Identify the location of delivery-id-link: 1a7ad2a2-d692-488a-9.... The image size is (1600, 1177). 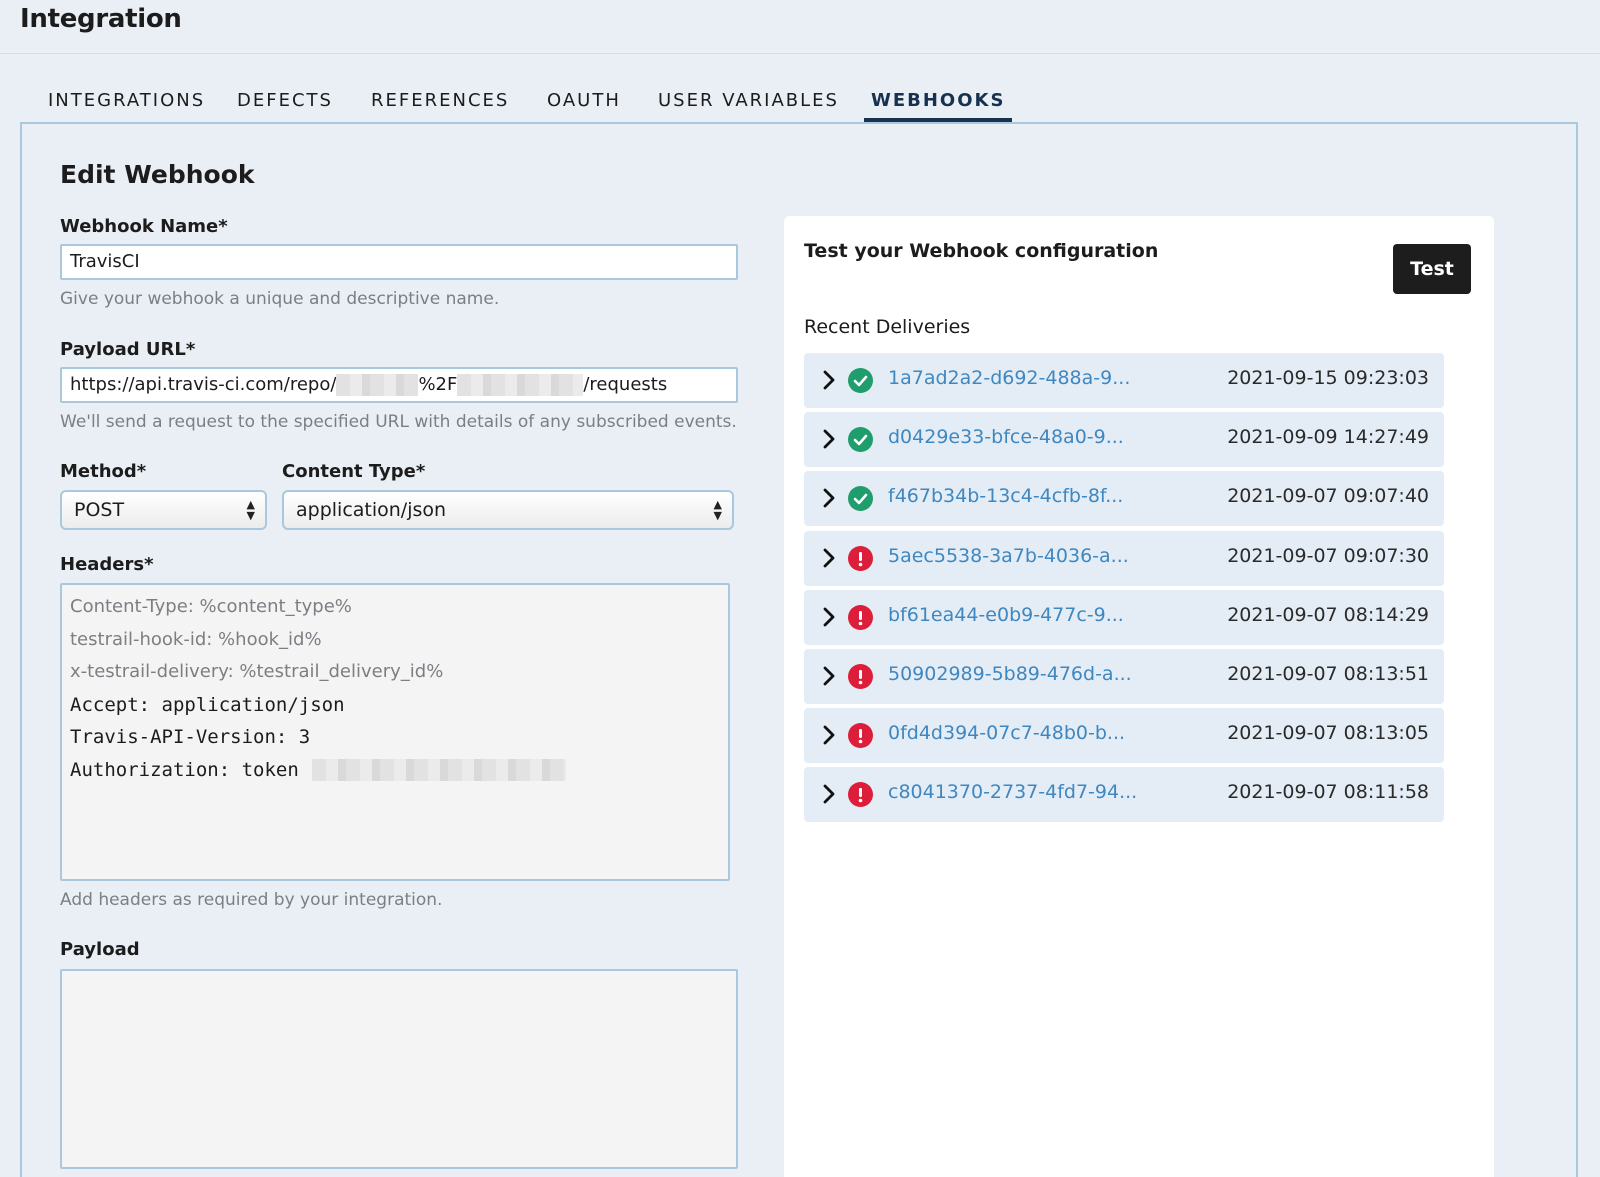
(1009, 378).